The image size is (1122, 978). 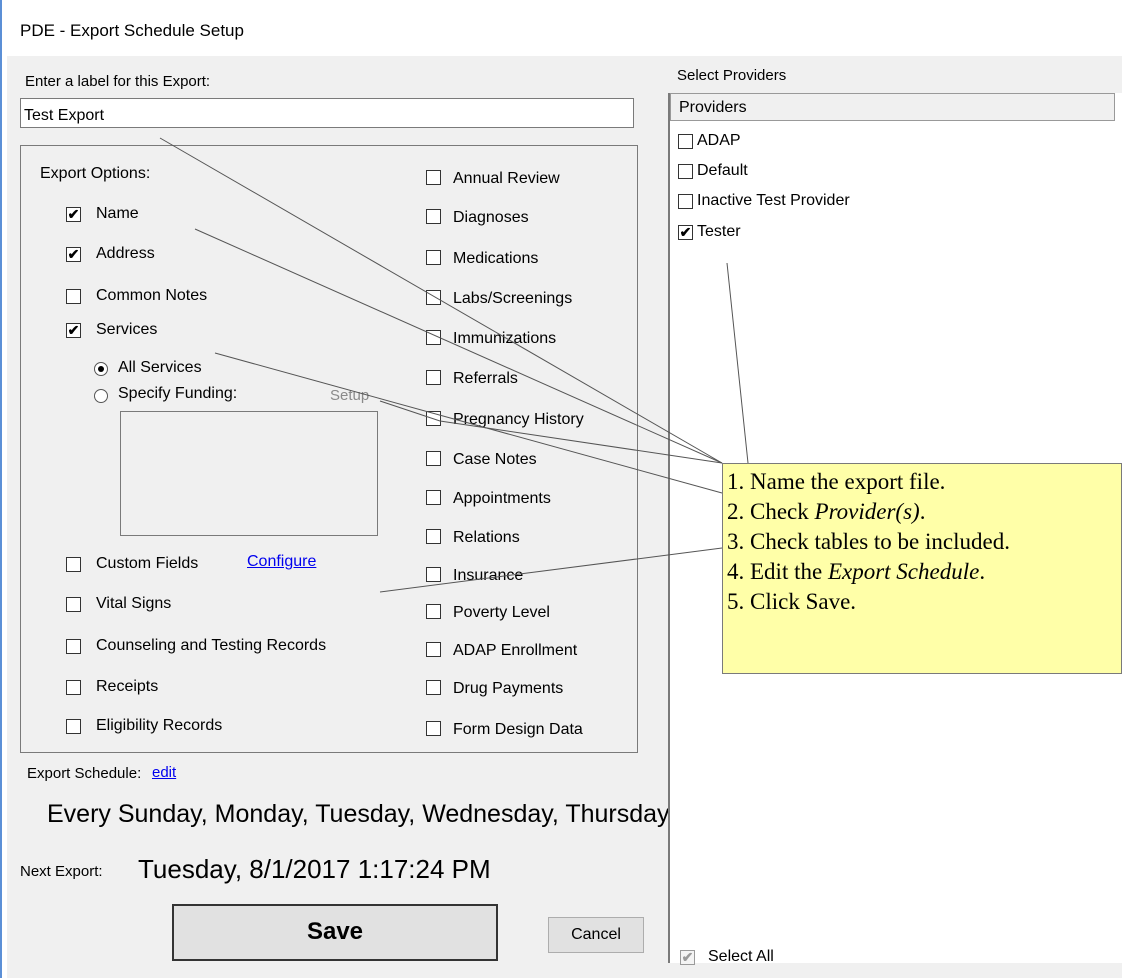 I want to click on next-export-label: Next Export:, so click(x=61, y=871).